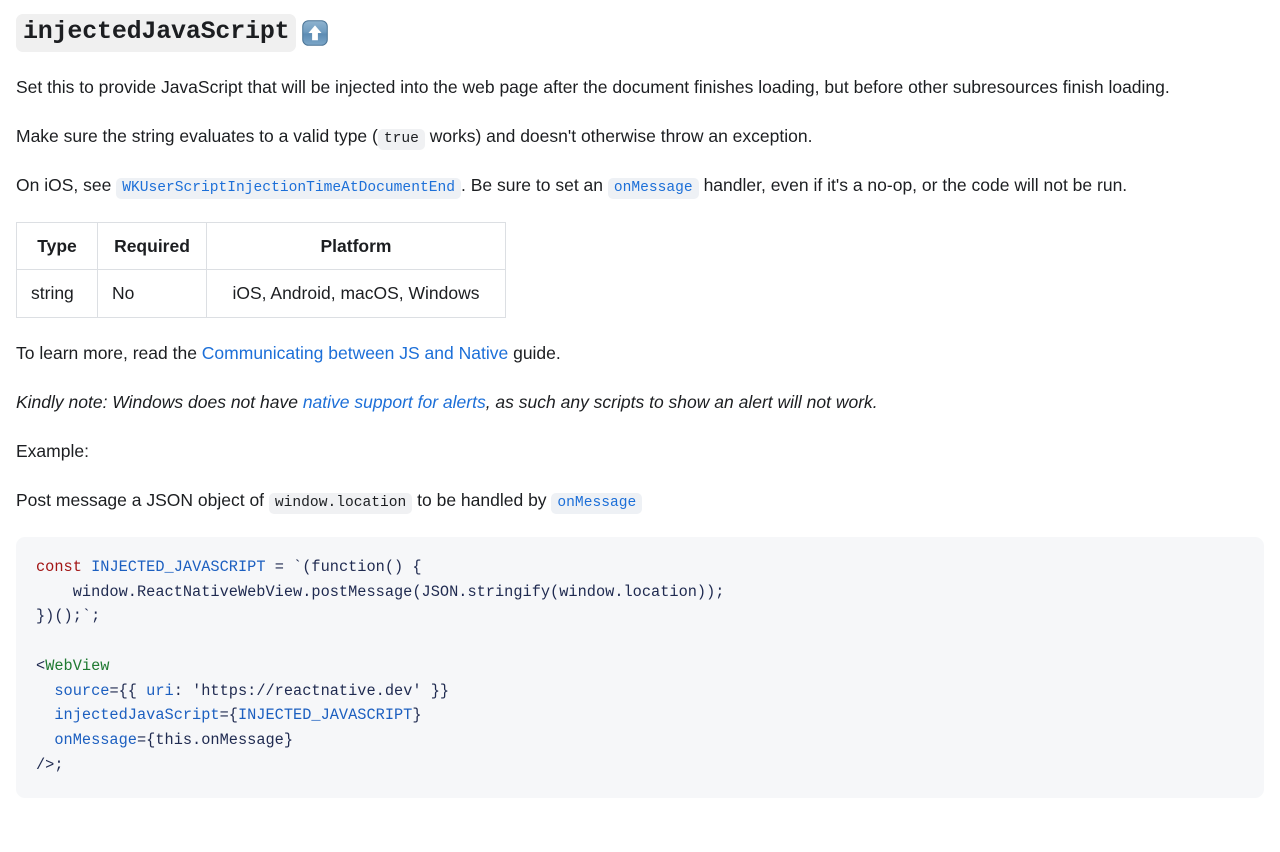  What do you see at coordinates (41, 665) in the screenshot?
I see `code-tag-open: <` at bounding box center [41, 665].